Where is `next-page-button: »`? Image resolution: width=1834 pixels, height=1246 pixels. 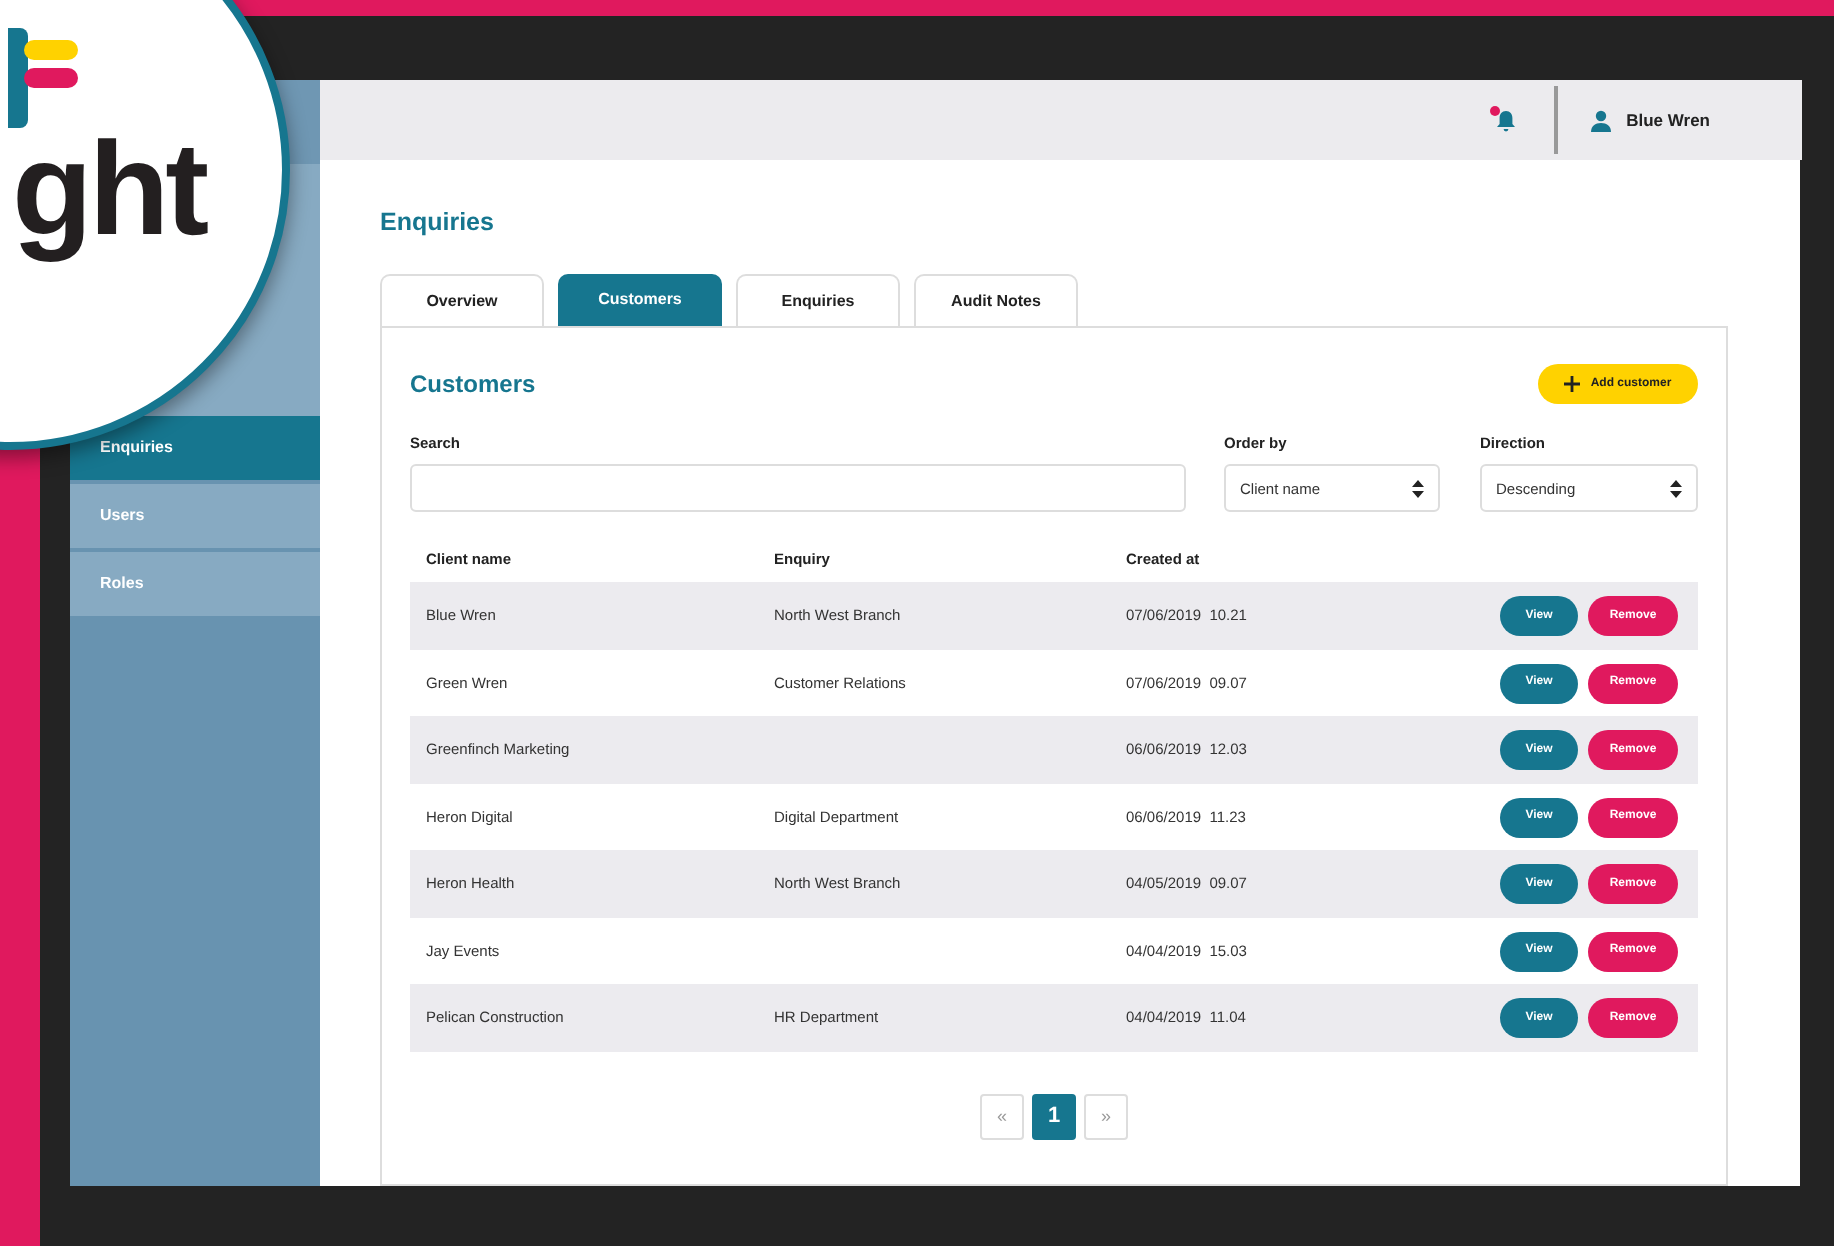 next-page-button: » is located at coordinates (1106, 1116).